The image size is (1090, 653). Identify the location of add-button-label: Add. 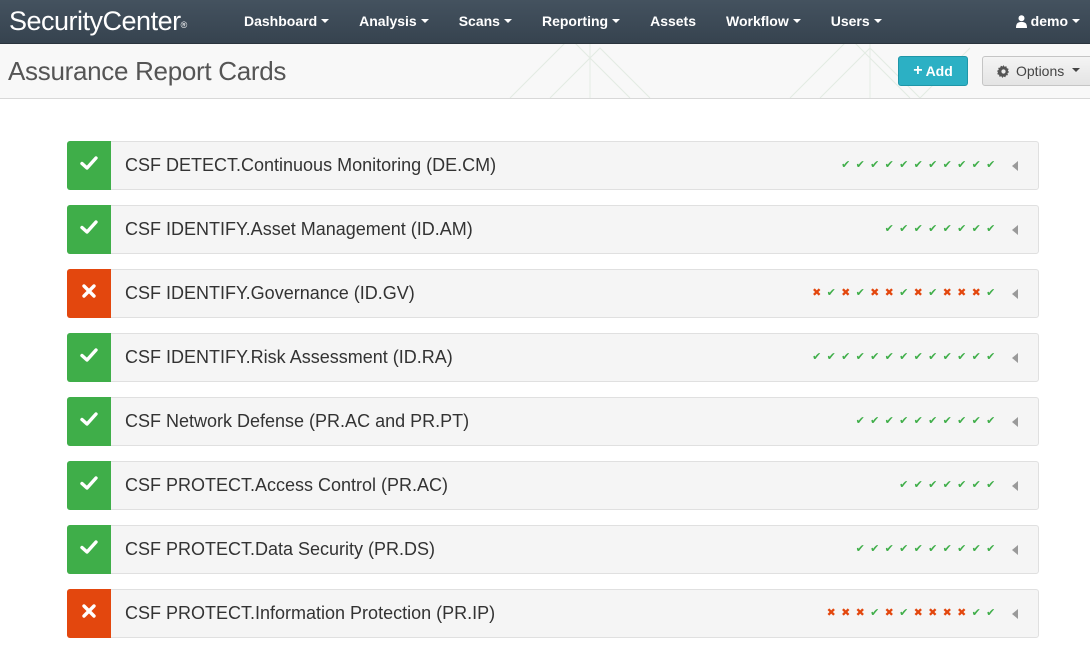
(939, 71).